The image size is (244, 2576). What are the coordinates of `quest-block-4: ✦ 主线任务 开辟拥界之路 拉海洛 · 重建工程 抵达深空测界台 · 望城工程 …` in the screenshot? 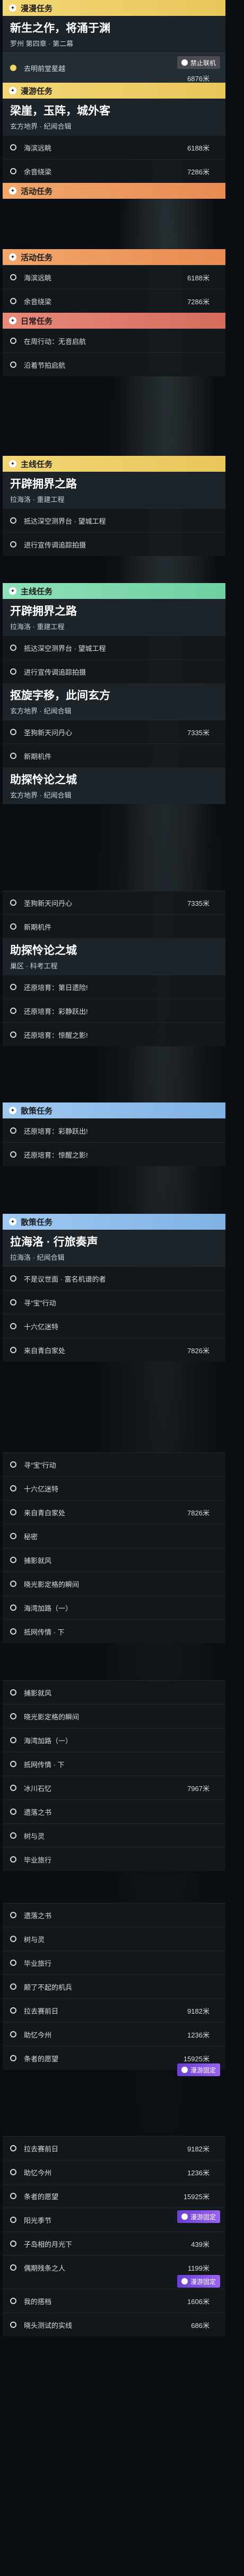 It's located at (122, 693).